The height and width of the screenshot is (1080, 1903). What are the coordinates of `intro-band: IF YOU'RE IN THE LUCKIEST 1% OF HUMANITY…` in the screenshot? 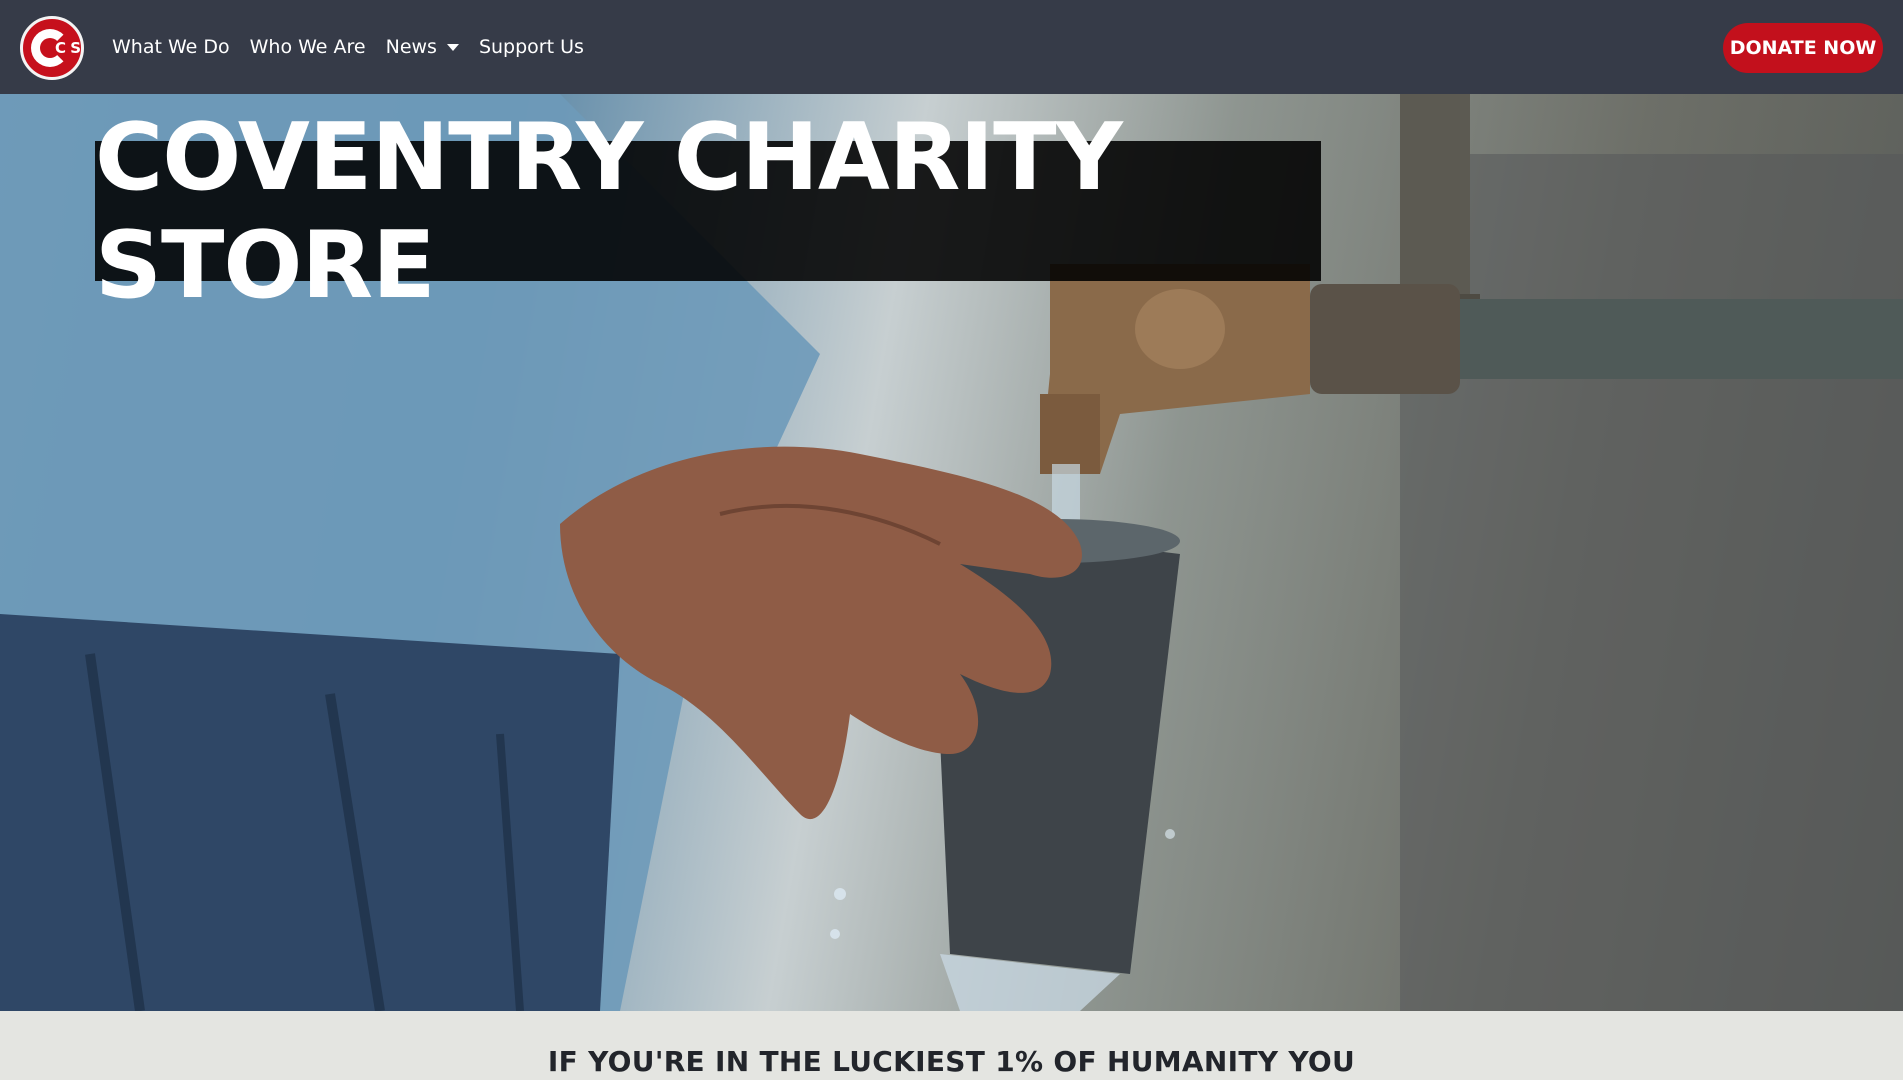 It's located at (951, 1045).